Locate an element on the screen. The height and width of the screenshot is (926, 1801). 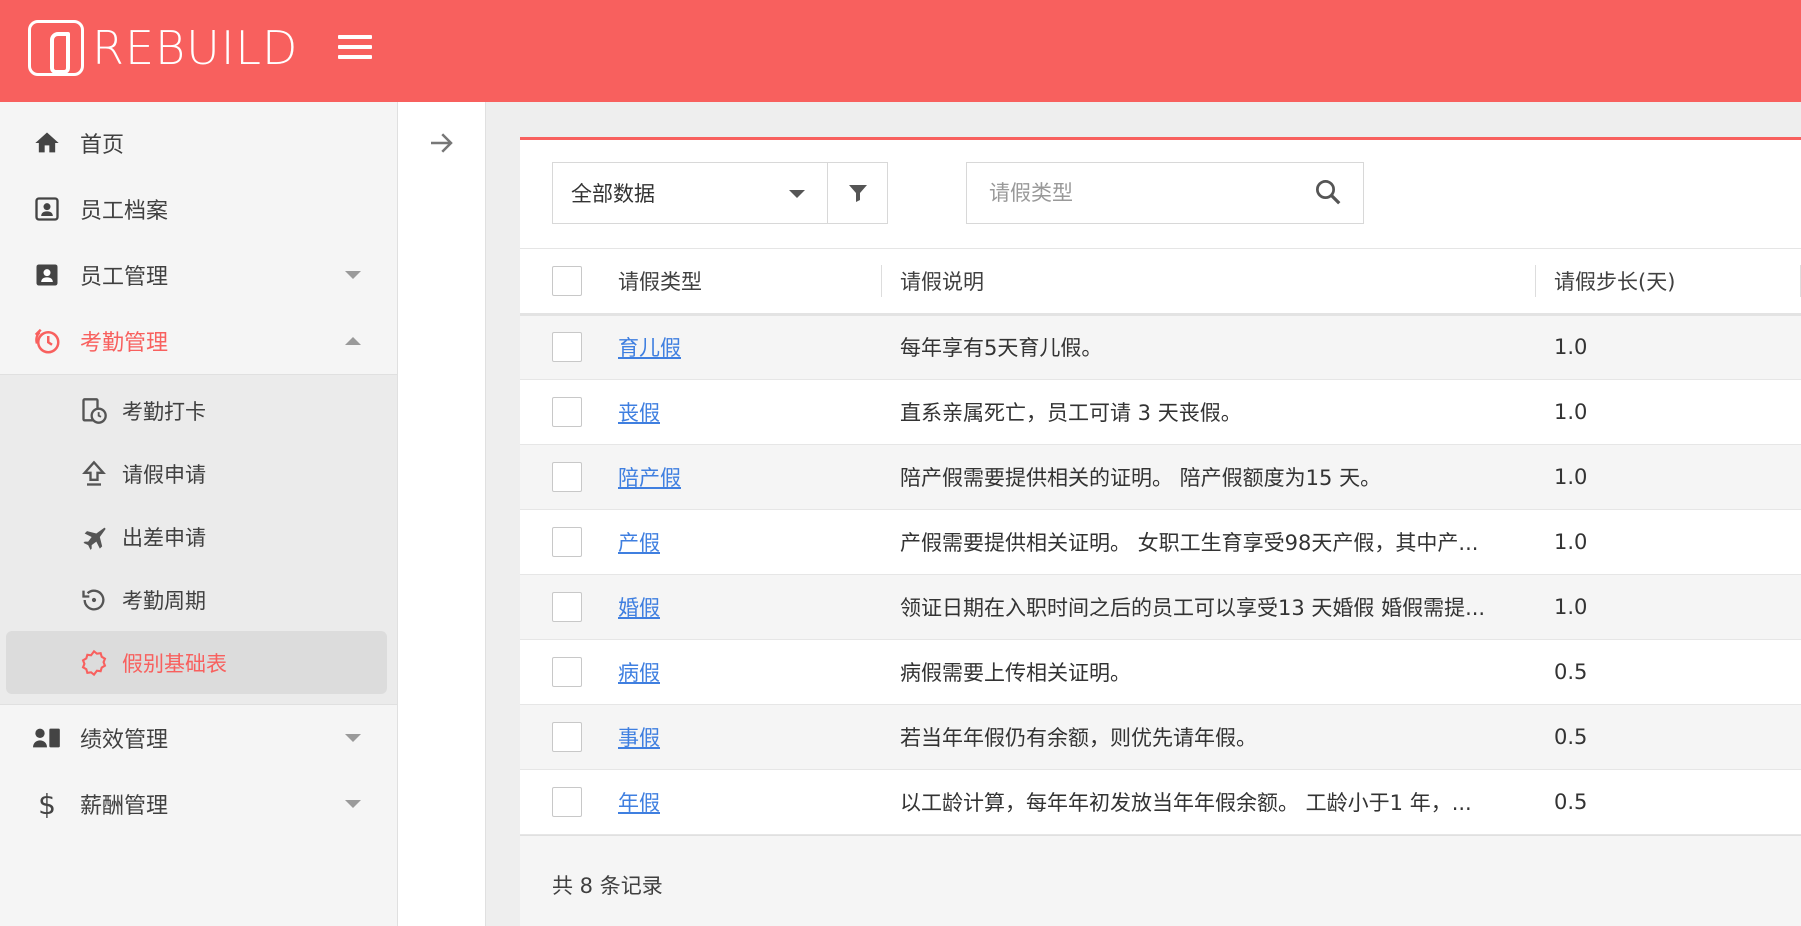
upload-arrow-icon is located at coordinates (94, 474).